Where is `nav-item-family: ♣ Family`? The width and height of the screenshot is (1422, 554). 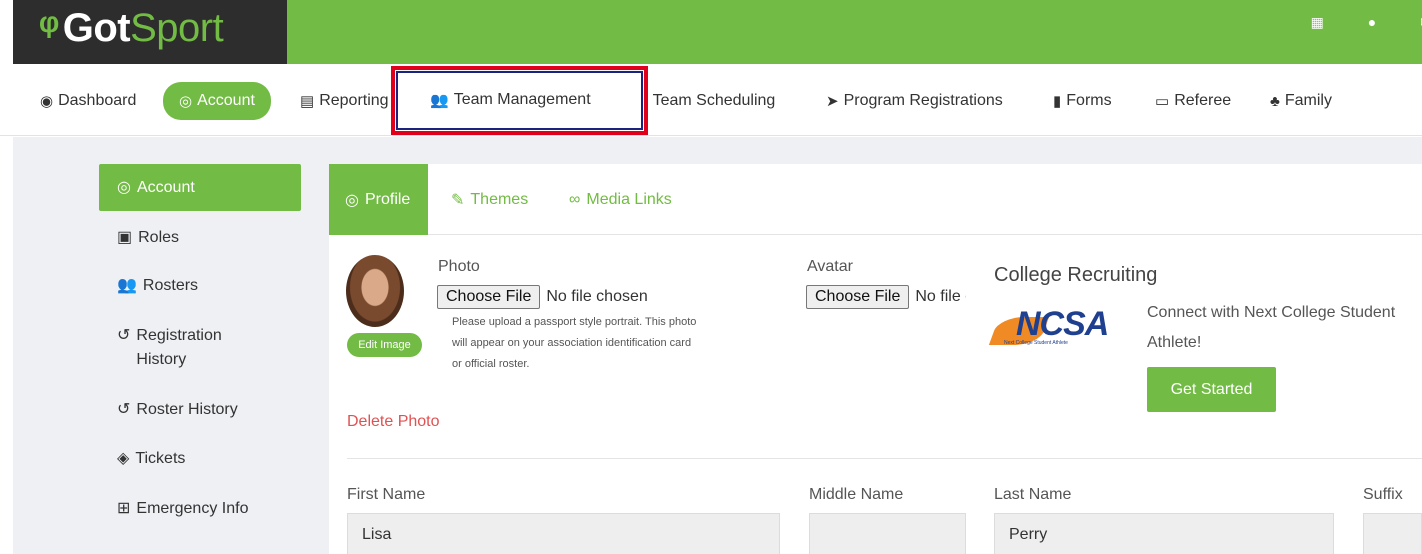
nav-item-family: ♣ Family is located at coordinates (1301, 101).